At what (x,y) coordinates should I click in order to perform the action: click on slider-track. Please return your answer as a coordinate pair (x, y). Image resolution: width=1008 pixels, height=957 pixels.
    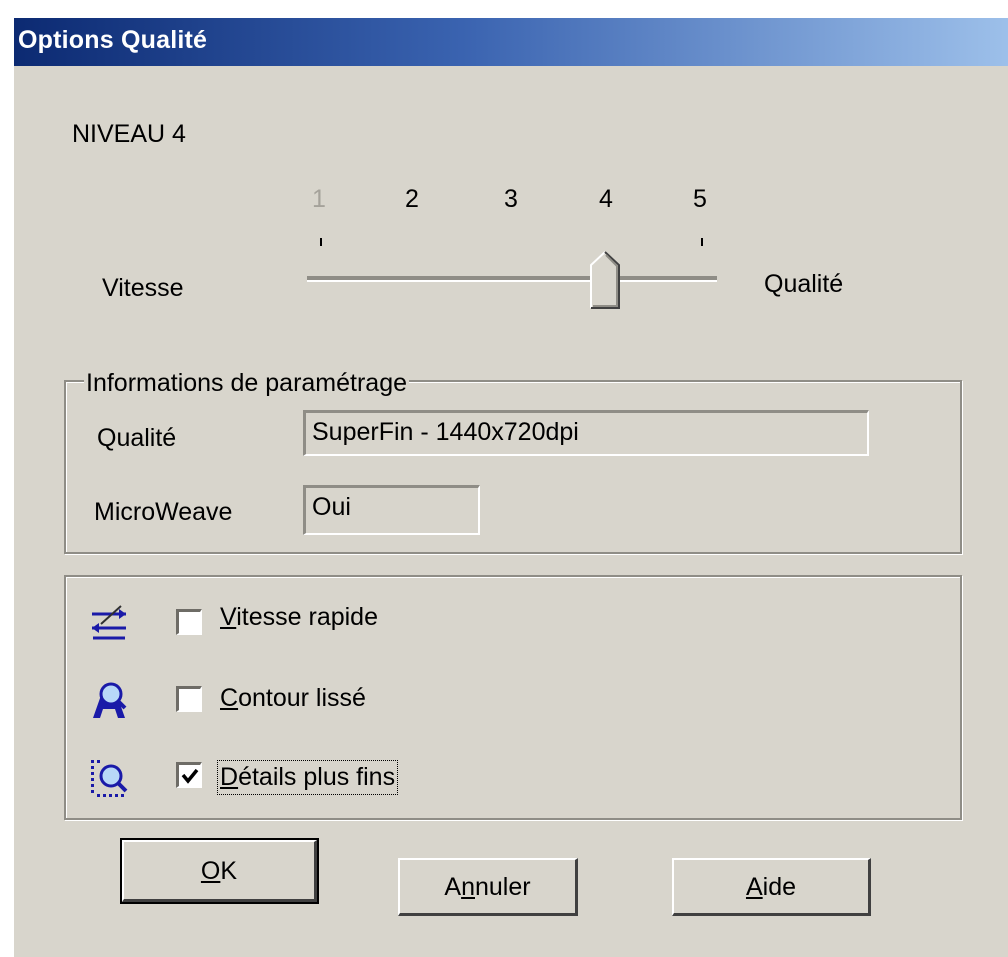
    Looking at the image, I should click on (512, 279).